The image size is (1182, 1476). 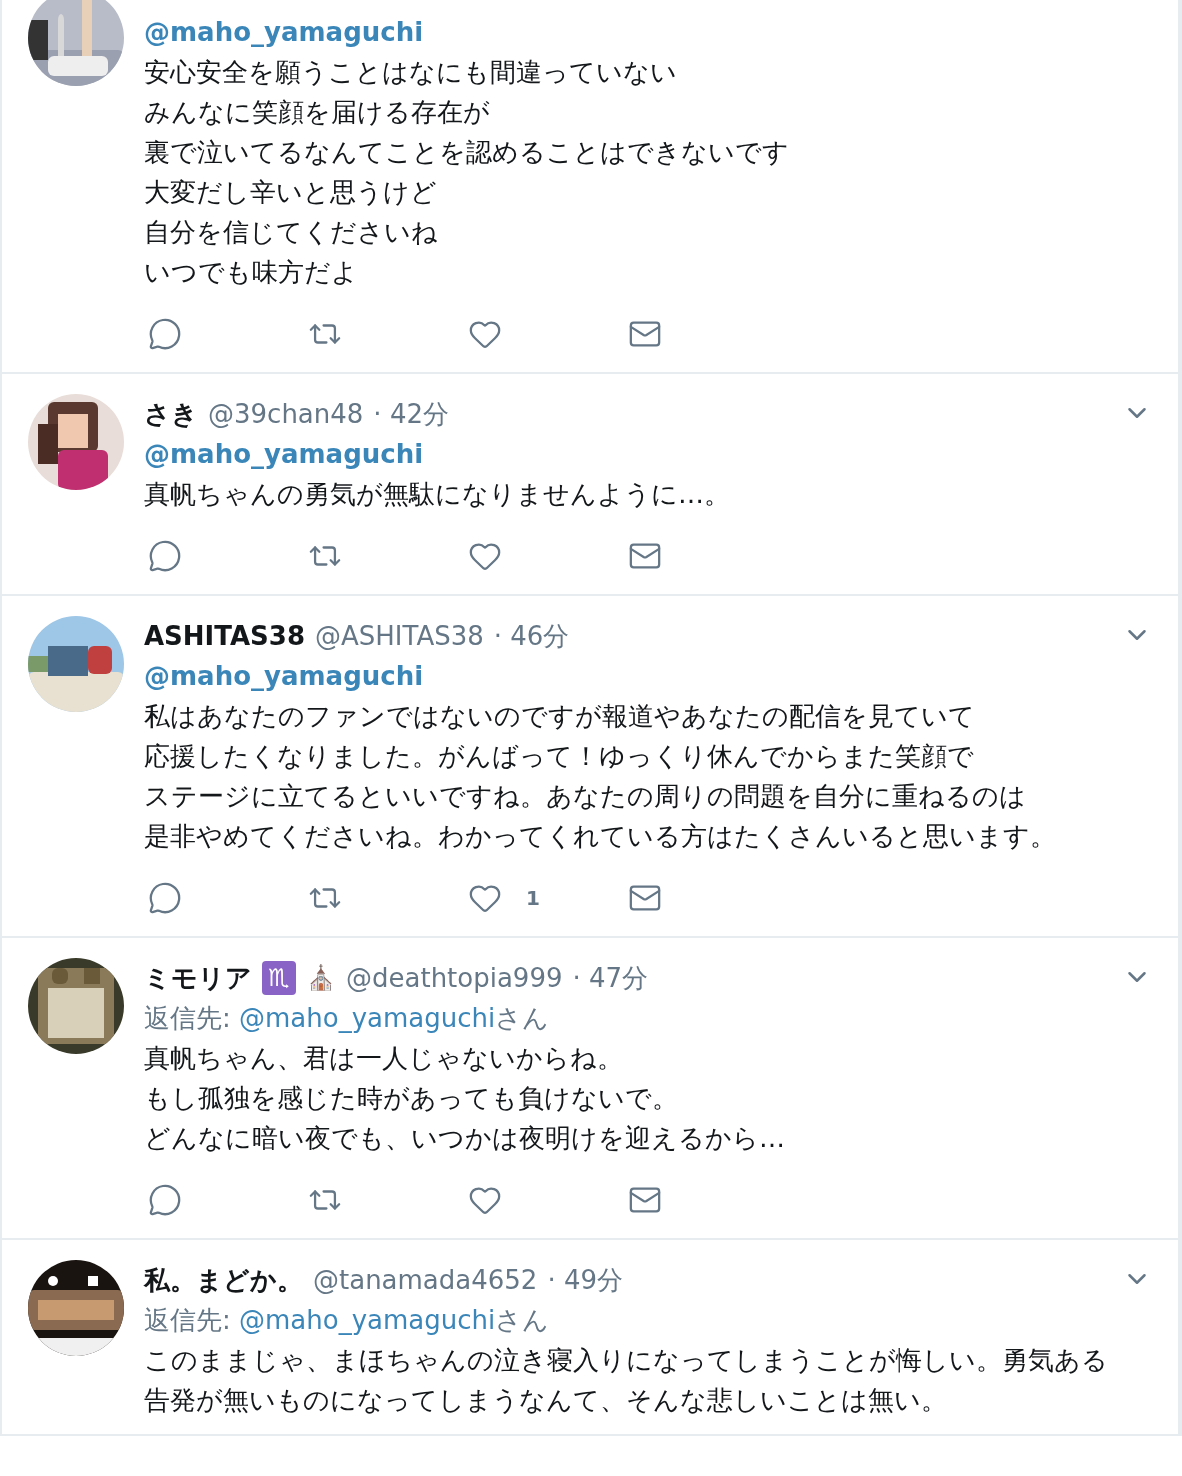 I want to click on tweet-time: · 42分, so click(x=411, y=414).